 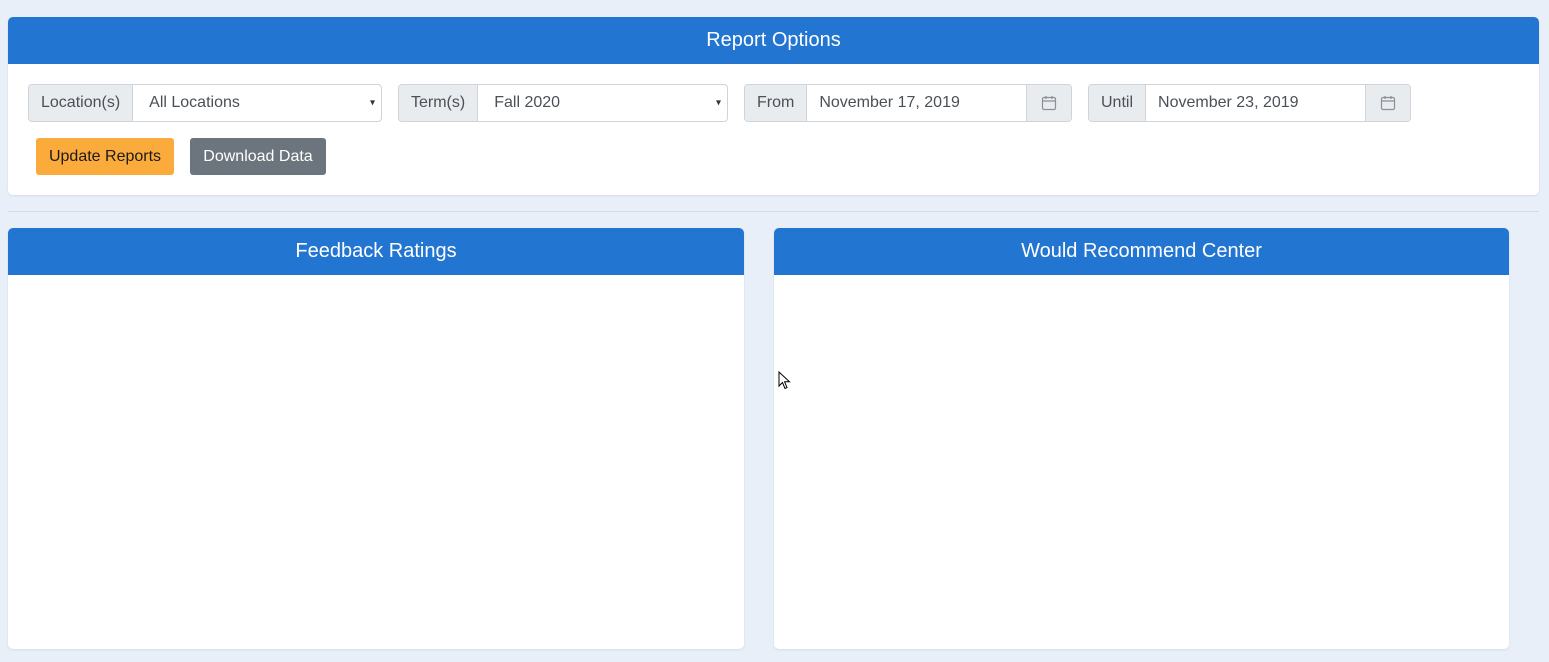 I want to click on term-select: Fall 2020 ▾, so click(x=602, y=103).